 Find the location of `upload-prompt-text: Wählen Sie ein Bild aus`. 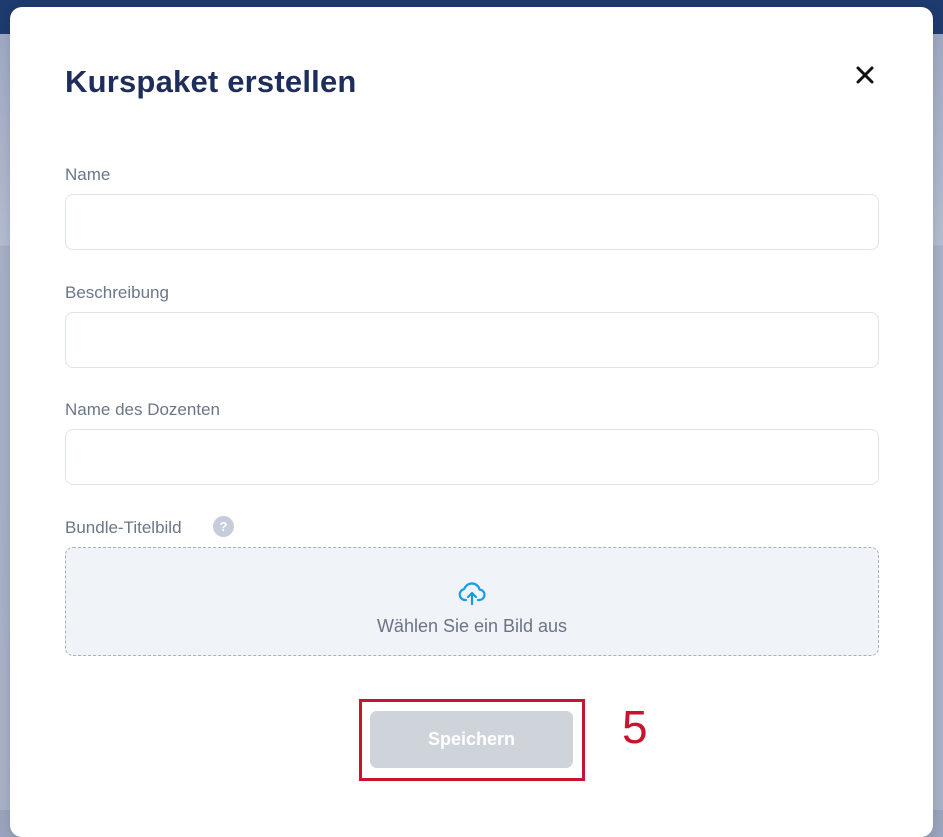

upload-prompt-text: Wählen Sie ein Bild aus is located at coordinates (472, 626).